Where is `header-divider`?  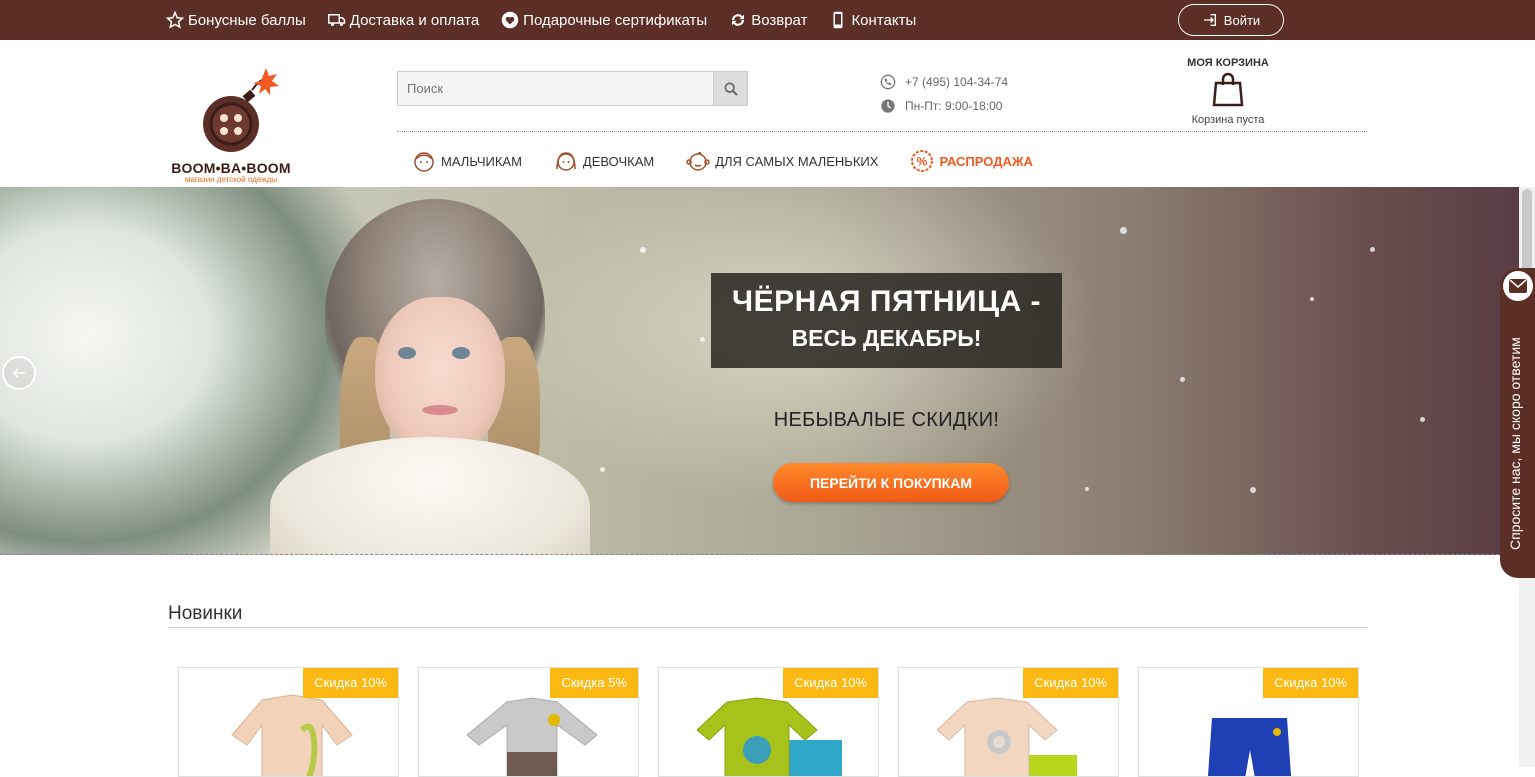 header-divider is located at coordinates (882, 131).